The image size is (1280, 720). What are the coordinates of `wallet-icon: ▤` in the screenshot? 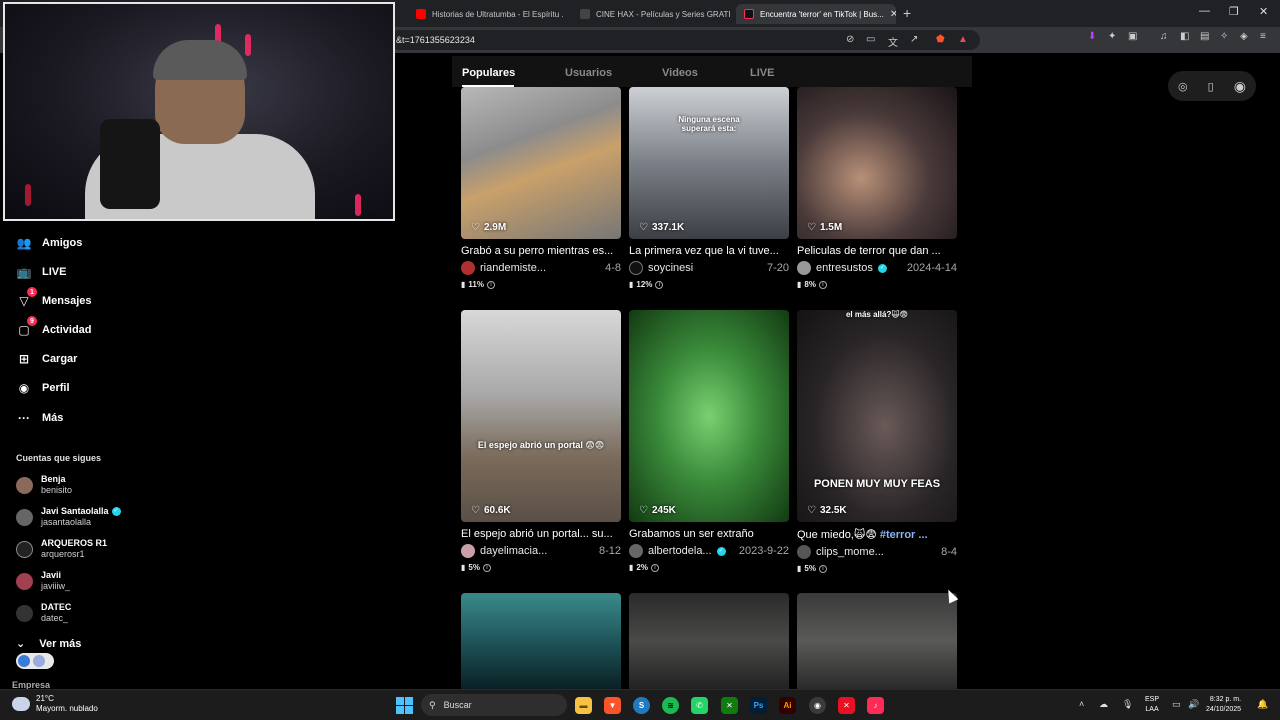 It's located at (1204, 36).